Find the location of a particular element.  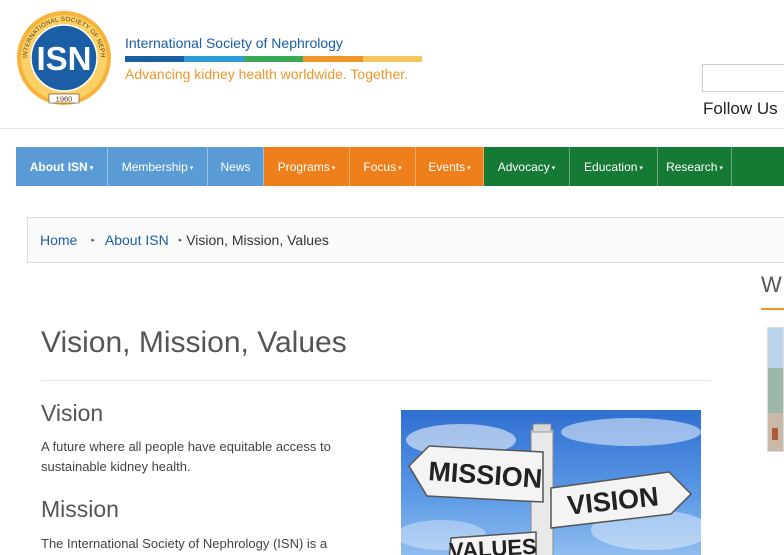

breadcrumb-home: Home is located at coordinates (58, 240).